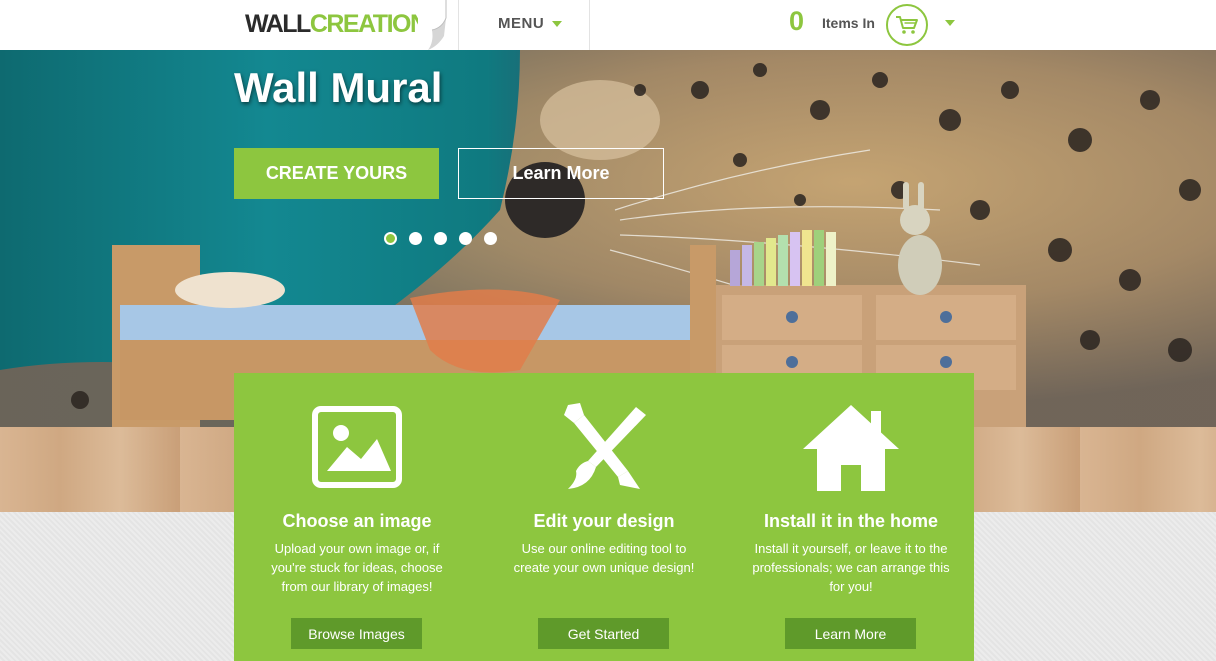  I want to click on feature-title: Edit your design, so click(604, 521).